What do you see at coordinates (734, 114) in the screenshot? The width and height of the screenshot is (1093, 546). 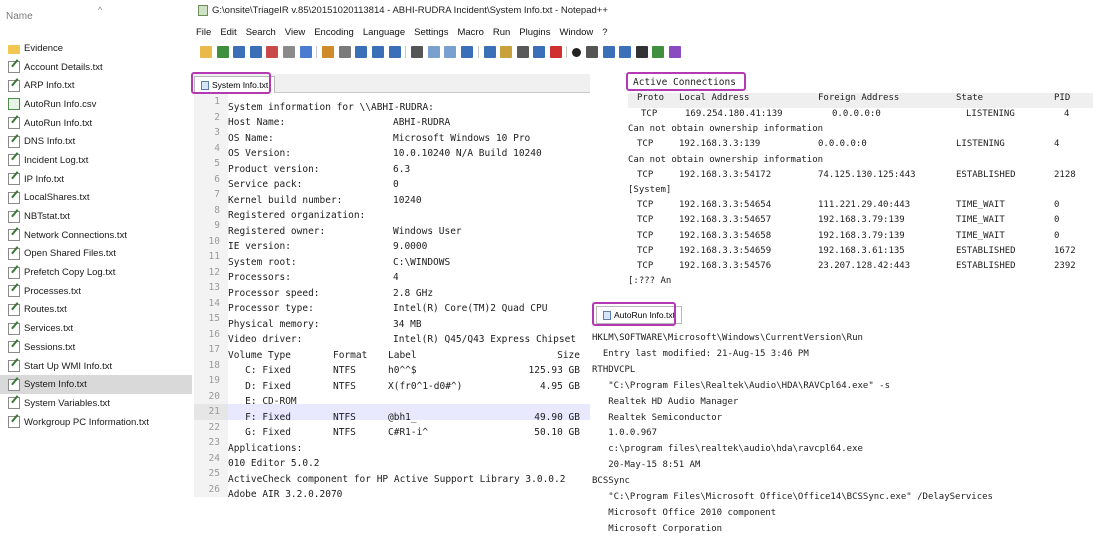 I see `connection-cell: 169.254.180.41:139` at bounding box center [734, 114].